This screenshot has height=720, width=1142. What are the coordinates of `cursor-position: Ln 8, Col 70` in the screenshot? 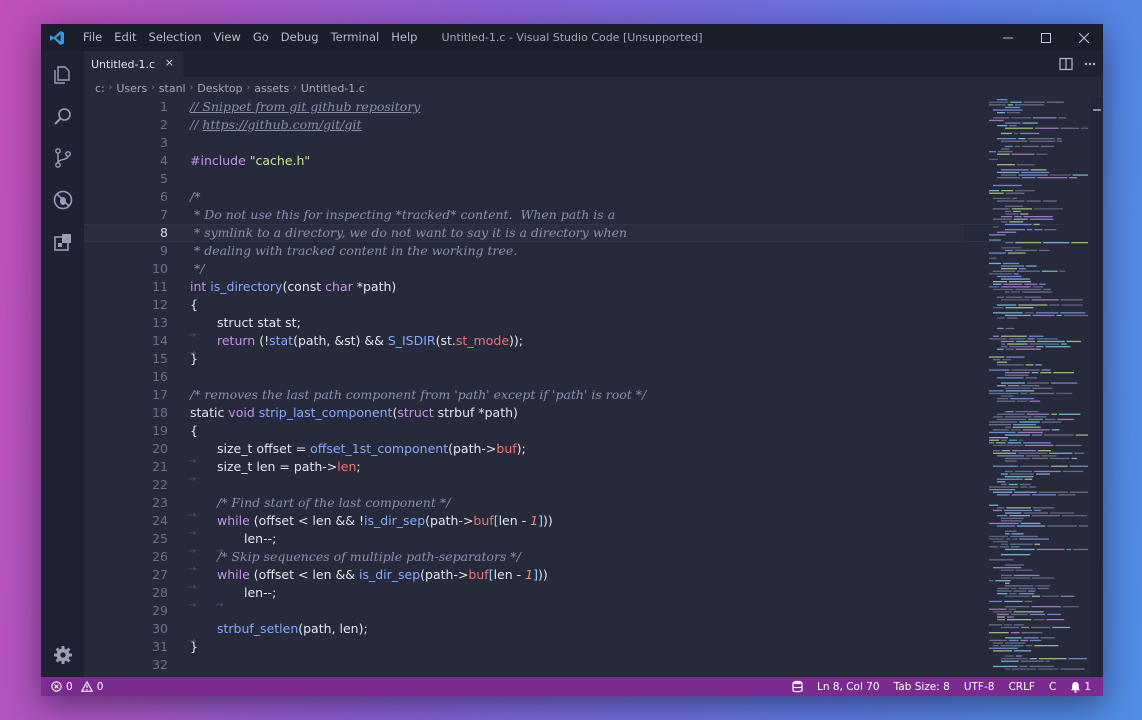 It's located at (848, 687).